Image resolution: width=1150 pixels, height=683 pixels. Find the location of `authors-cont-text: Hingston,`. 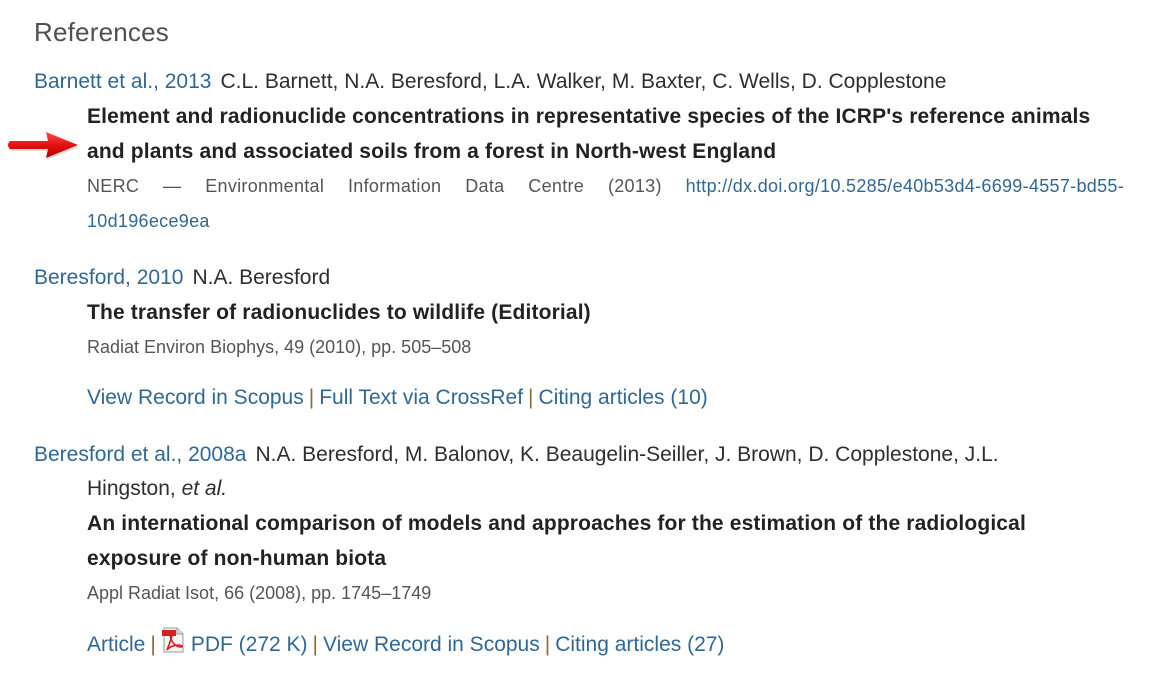

authors-cont-text: Hingston, is located at coordinates (131, 488).